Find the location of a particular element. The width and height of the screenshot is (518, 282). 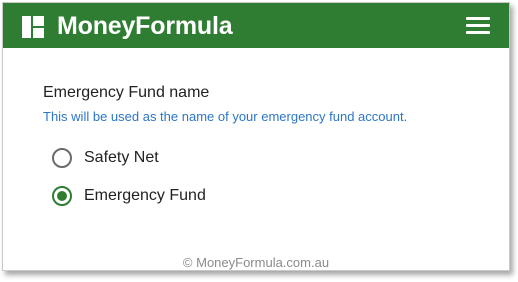

radio-checked is located at coordinates (62, 196).